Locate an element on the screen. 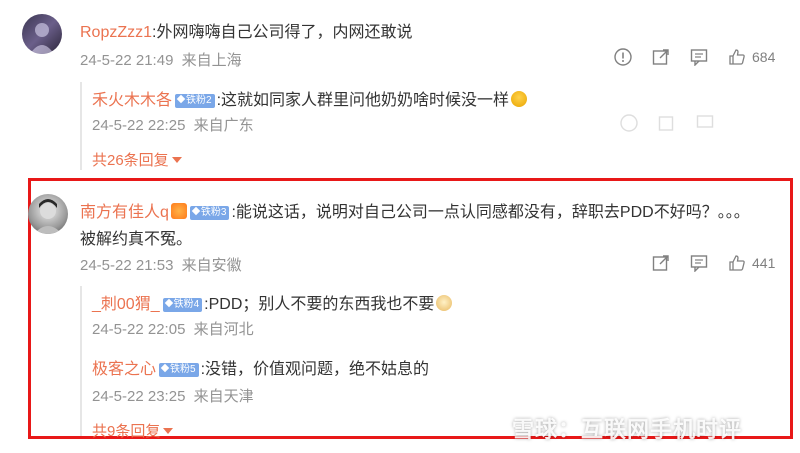 This screenshot has width=800, height=453. watermark: 雪球：互联网手机时评 is located at coordinates (627, 429).